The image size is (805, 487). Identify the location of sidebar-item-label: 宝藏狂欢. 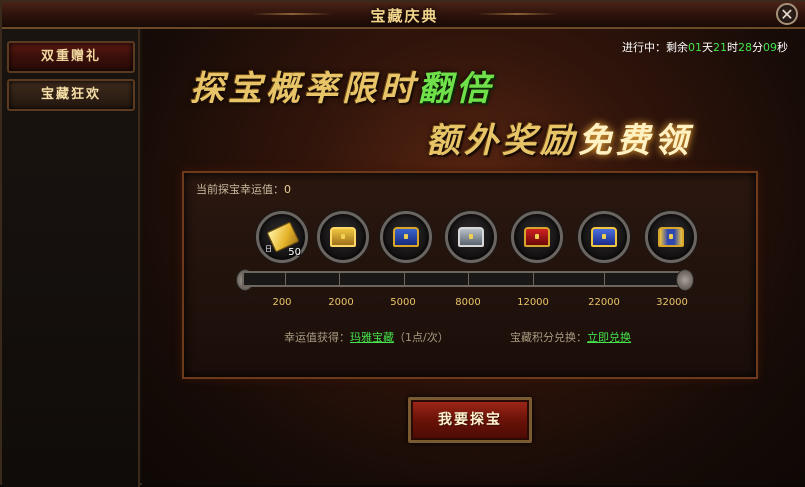
(70, 94).